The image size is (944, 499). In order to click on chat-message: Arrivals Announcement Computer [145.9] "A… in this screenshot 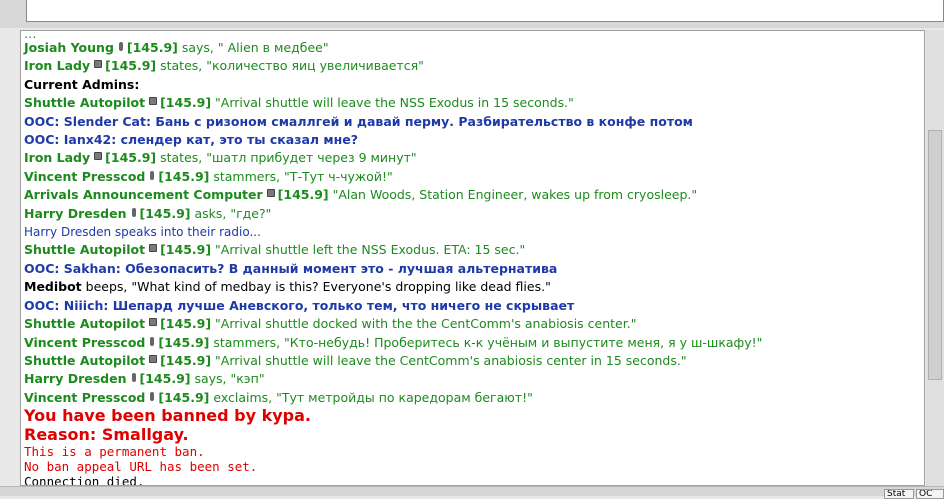, I will do `click(474, 195)`.